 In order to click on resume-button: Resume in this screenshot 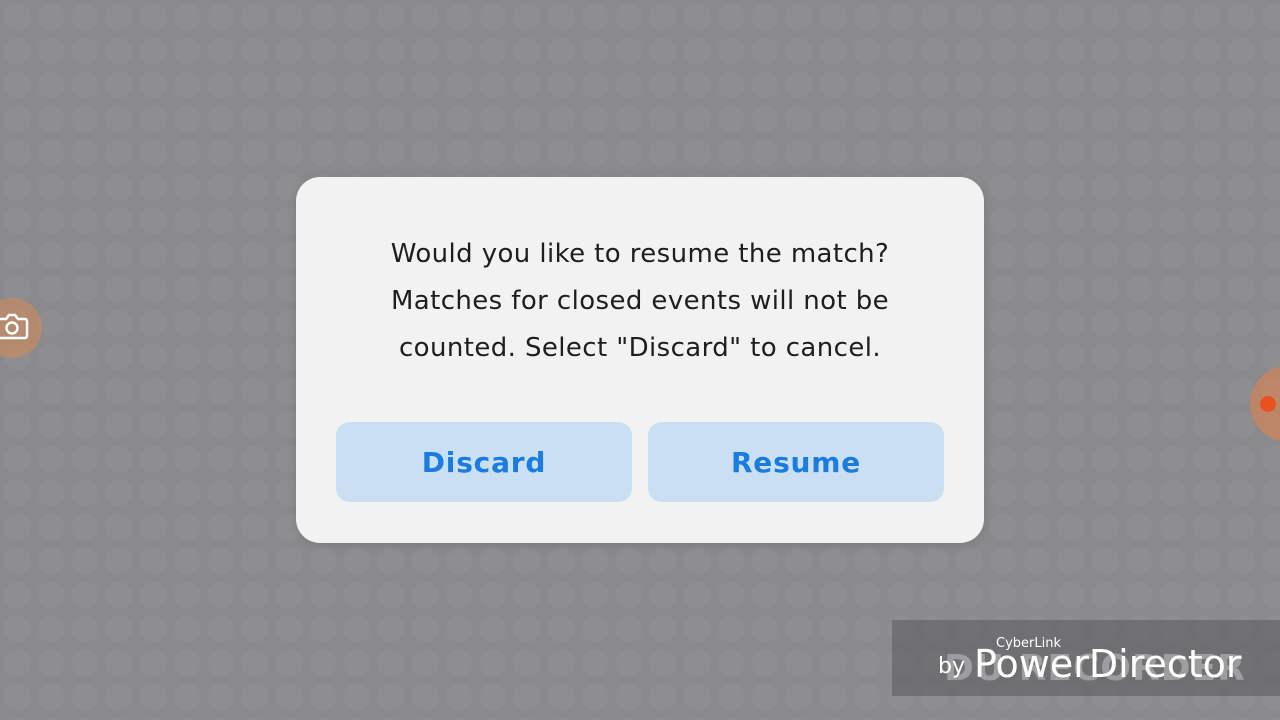, I will do `click(796, 462)`.